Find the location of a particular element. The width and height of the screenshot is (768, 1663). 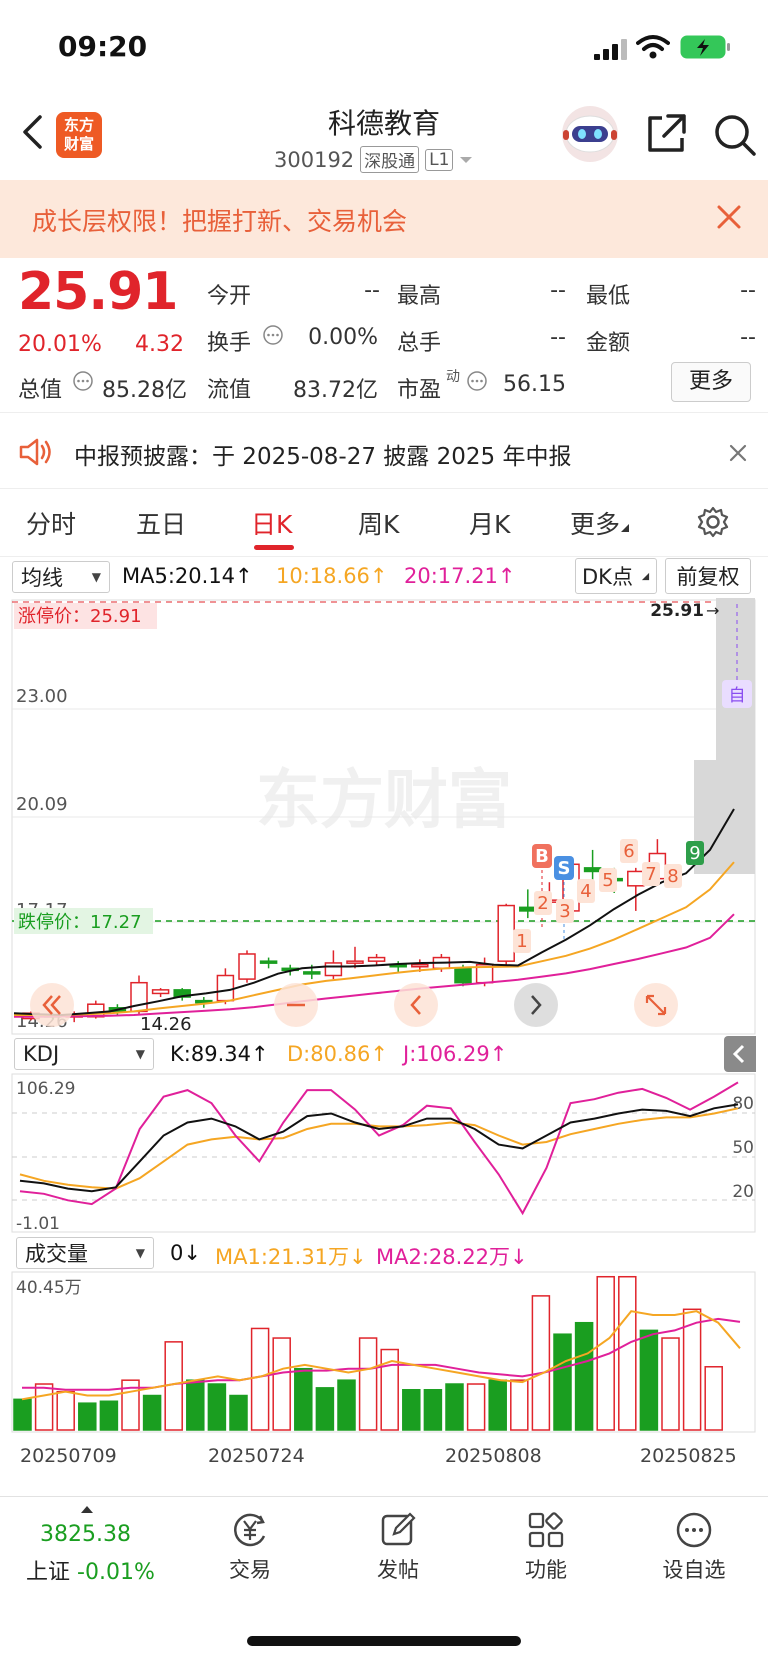

sequence-number: 8 is located at coordinates (672, 876).